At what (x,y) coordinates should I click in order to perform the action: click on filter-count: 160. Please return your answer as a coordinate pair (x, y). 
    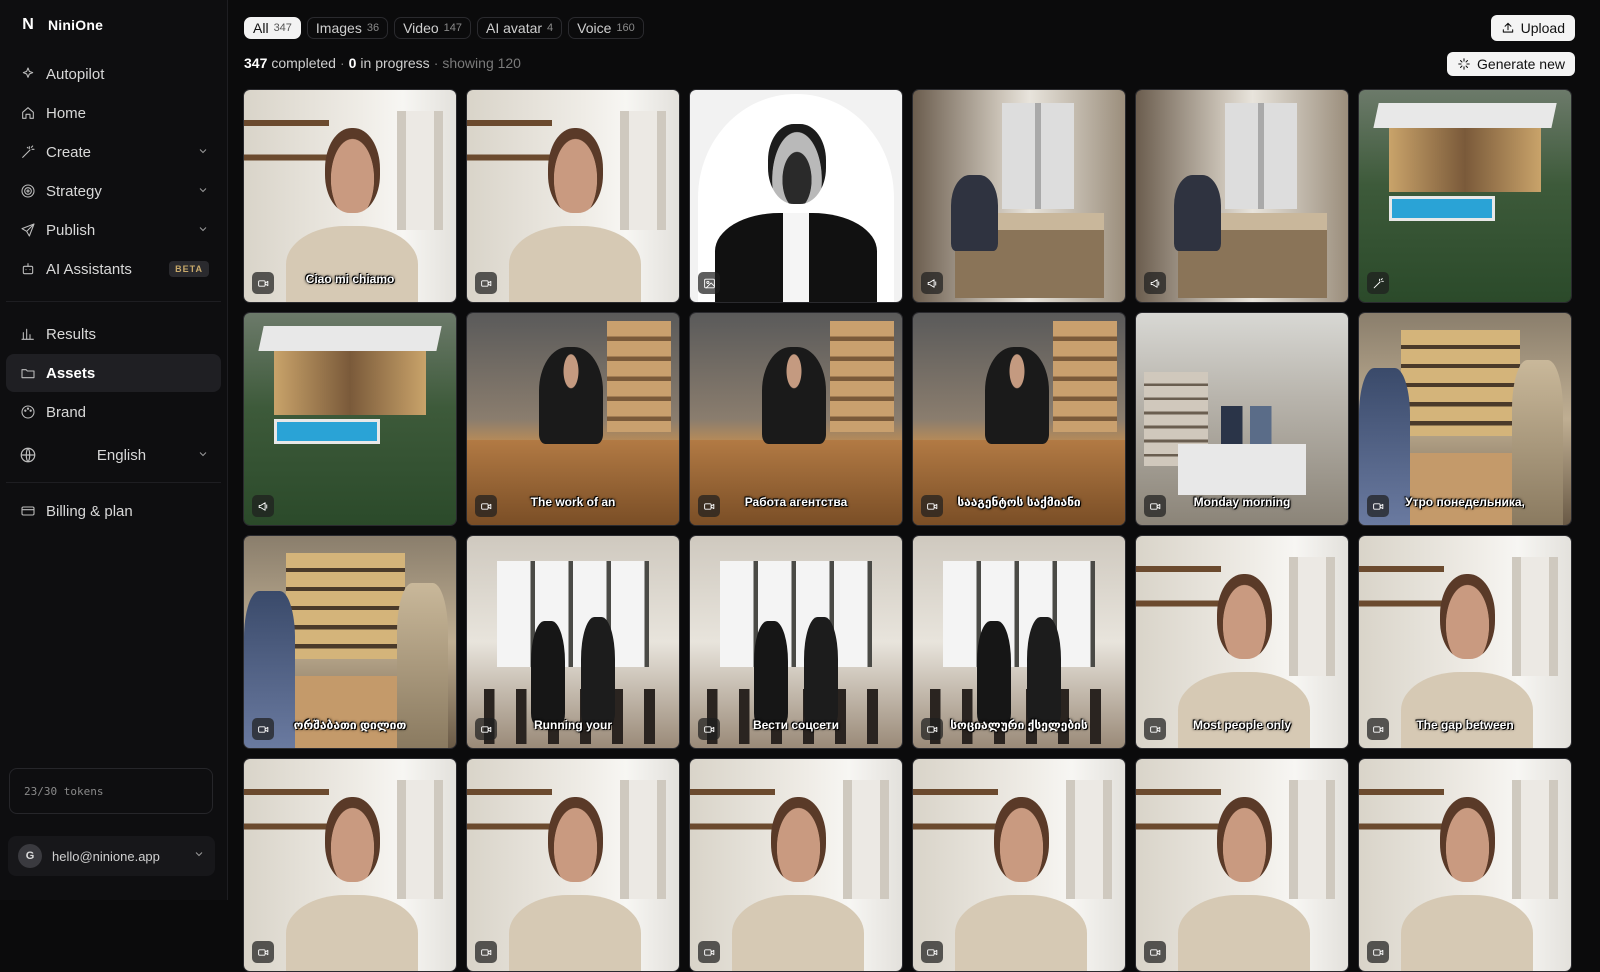
    Looking at the image, I should click on (625, 28).